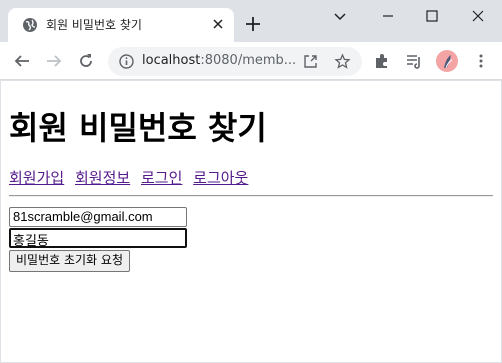  Describe the element at coordinates (98, 238) in the screenshot. I see `name-field: 홍길동` at that location.